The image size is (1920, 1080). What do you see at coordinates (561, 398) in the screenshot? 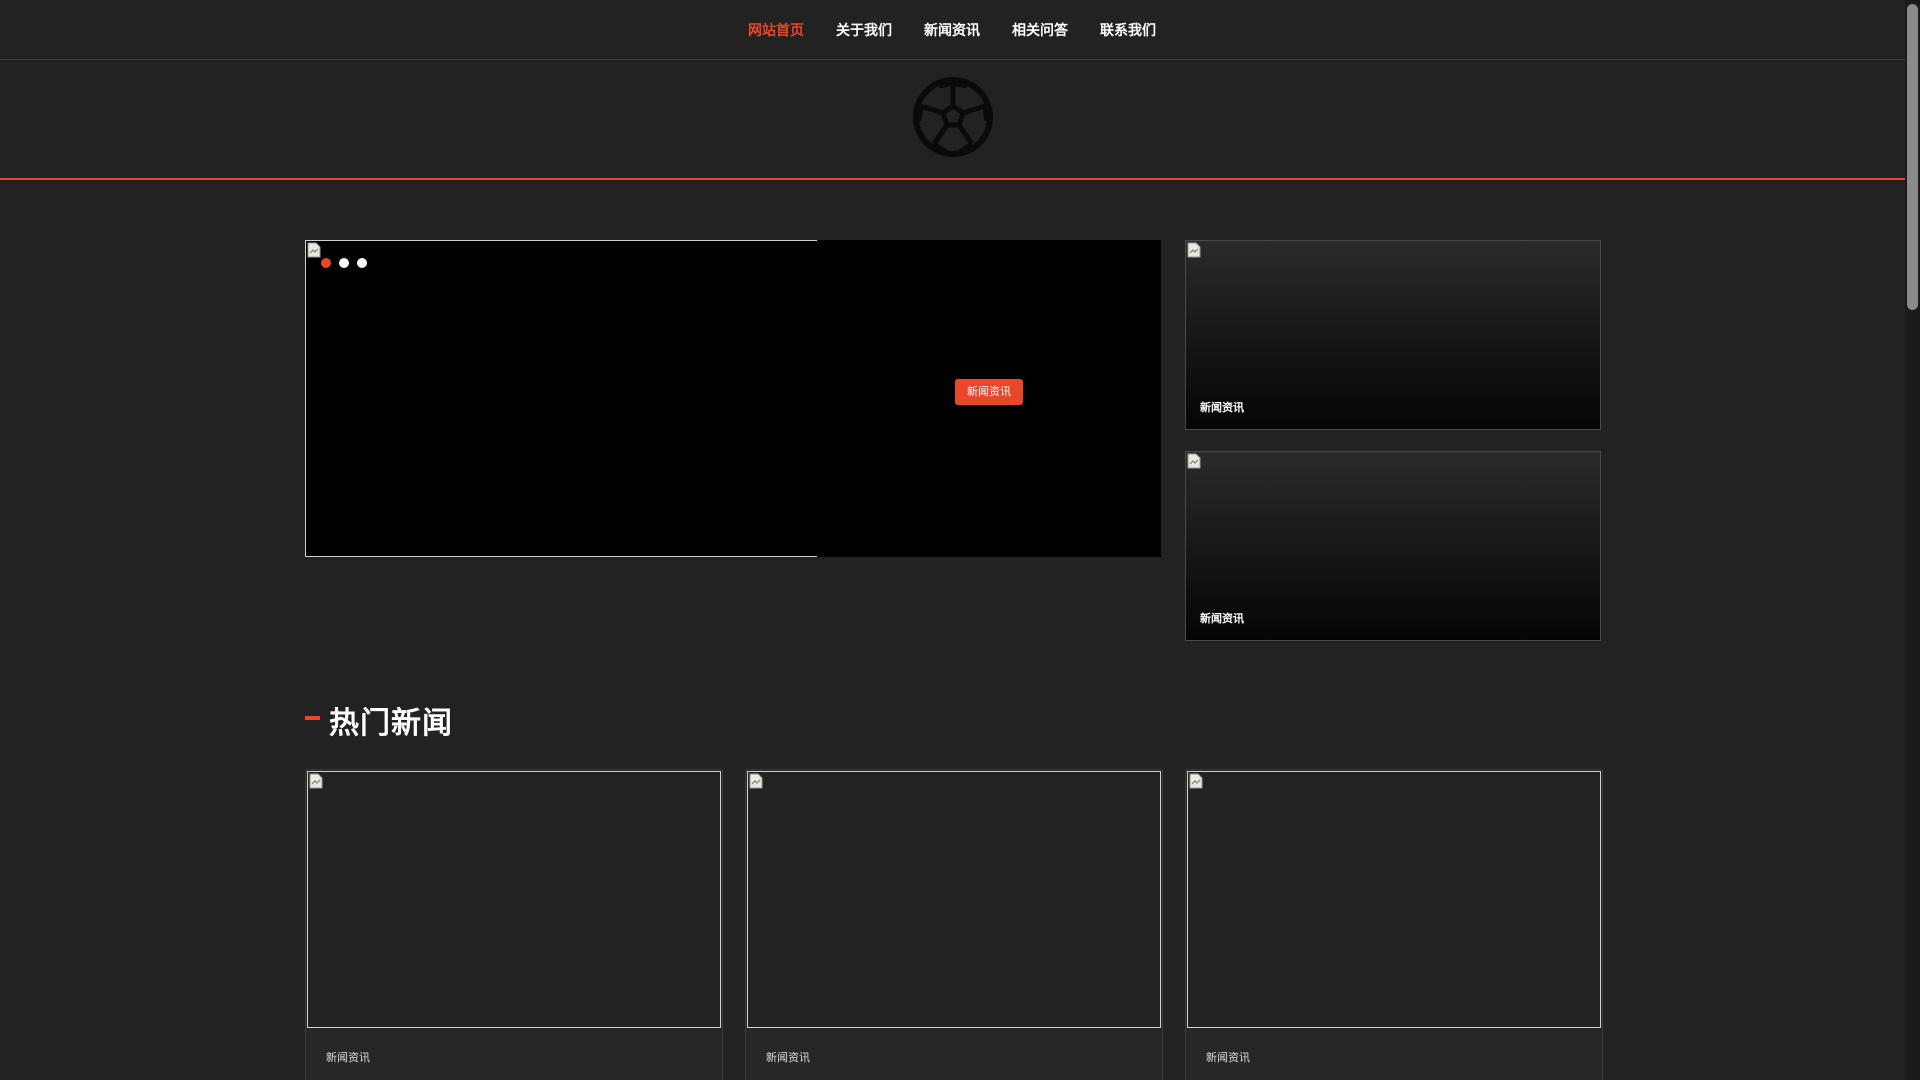
I see `carousel-image` at bounding box center [561, 398].